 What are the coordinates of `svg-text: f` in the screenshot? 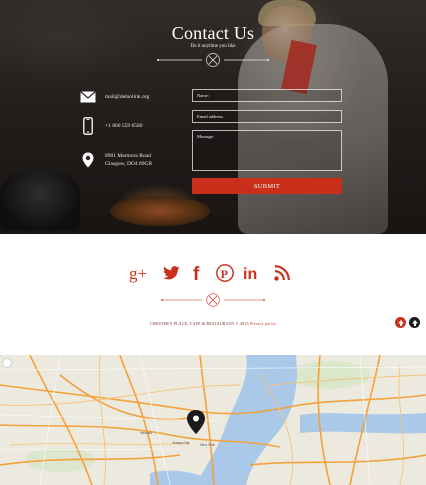 It's located at (196, 273).